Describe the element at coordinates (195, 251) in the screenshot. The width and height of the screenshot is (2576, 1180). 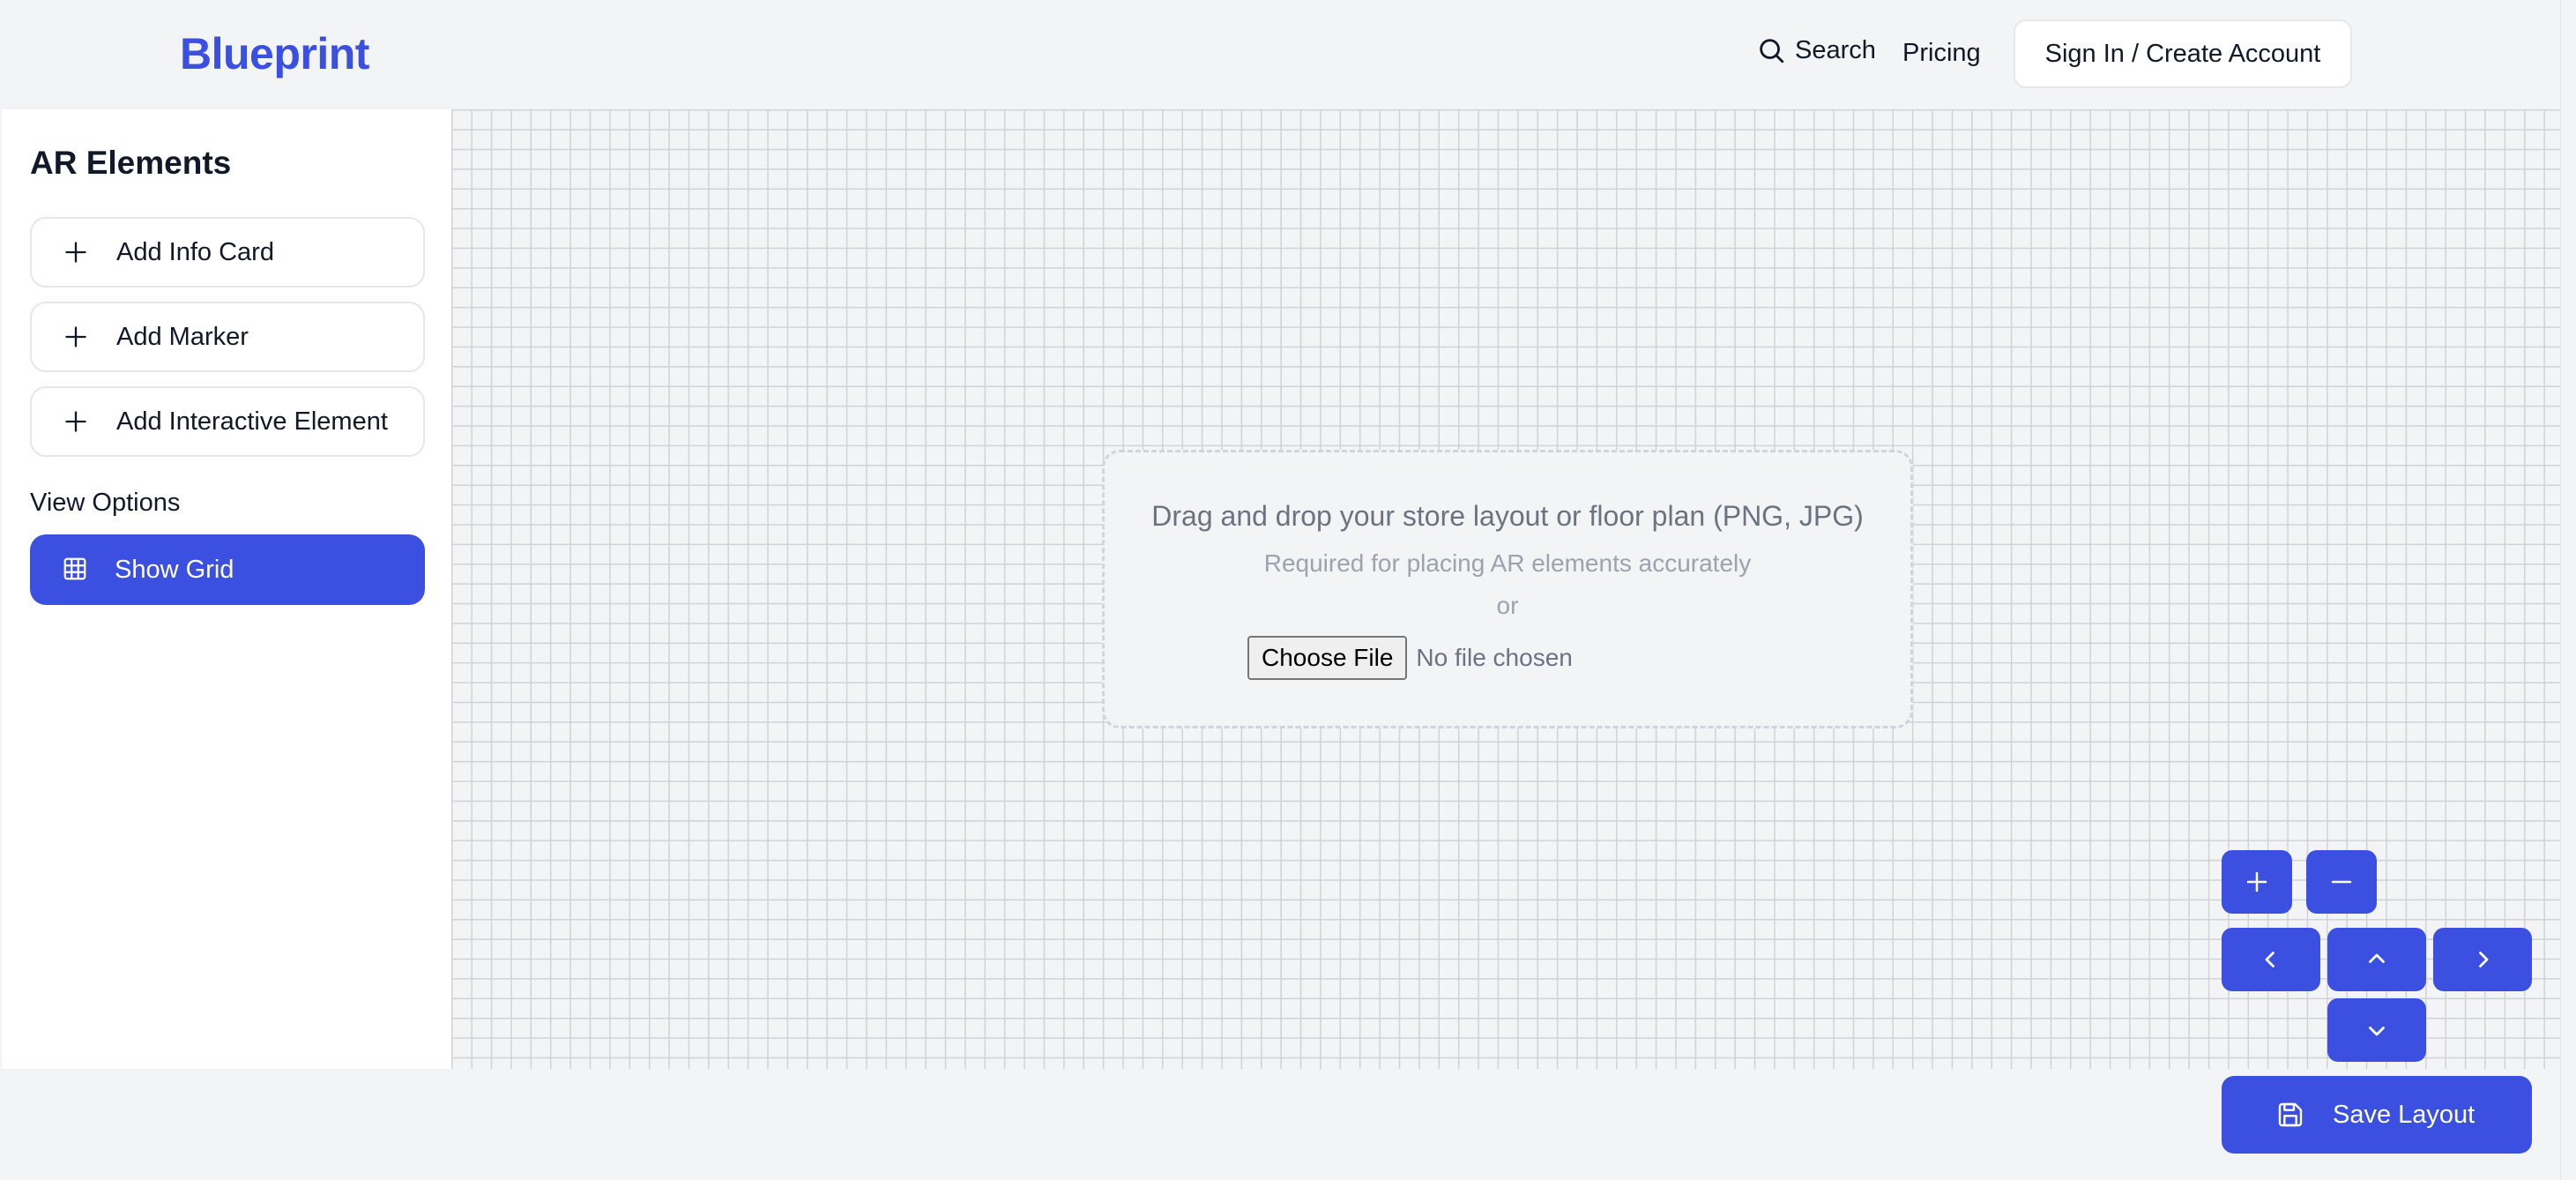
I see `add-info-card-label: Add Info Card` at that location.